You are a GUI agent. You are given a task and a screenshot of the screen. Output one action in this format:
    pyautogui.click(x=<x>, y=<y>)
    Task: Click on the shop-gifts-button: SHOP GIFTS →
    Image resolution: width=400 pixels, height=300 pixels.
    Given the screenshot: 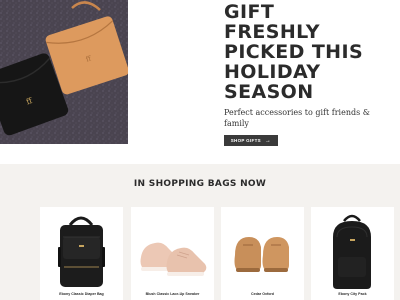 What is the action you would take?
    pyautogui.click(x=251, y=140)
    